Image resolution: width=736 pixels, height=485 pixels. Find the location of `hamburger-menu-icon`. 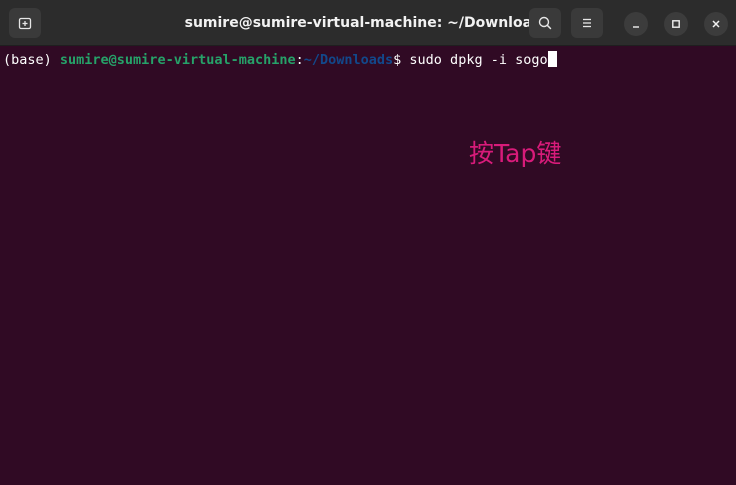

hamburger-menu-icon is located at coordinates (587, 23).